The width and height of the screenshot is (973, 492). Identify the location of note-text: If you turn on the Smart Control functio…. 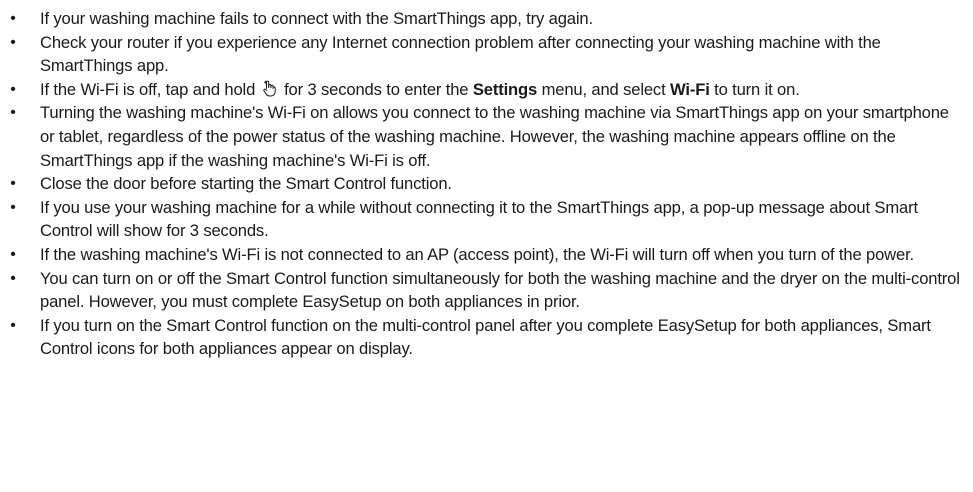
(485, 337).